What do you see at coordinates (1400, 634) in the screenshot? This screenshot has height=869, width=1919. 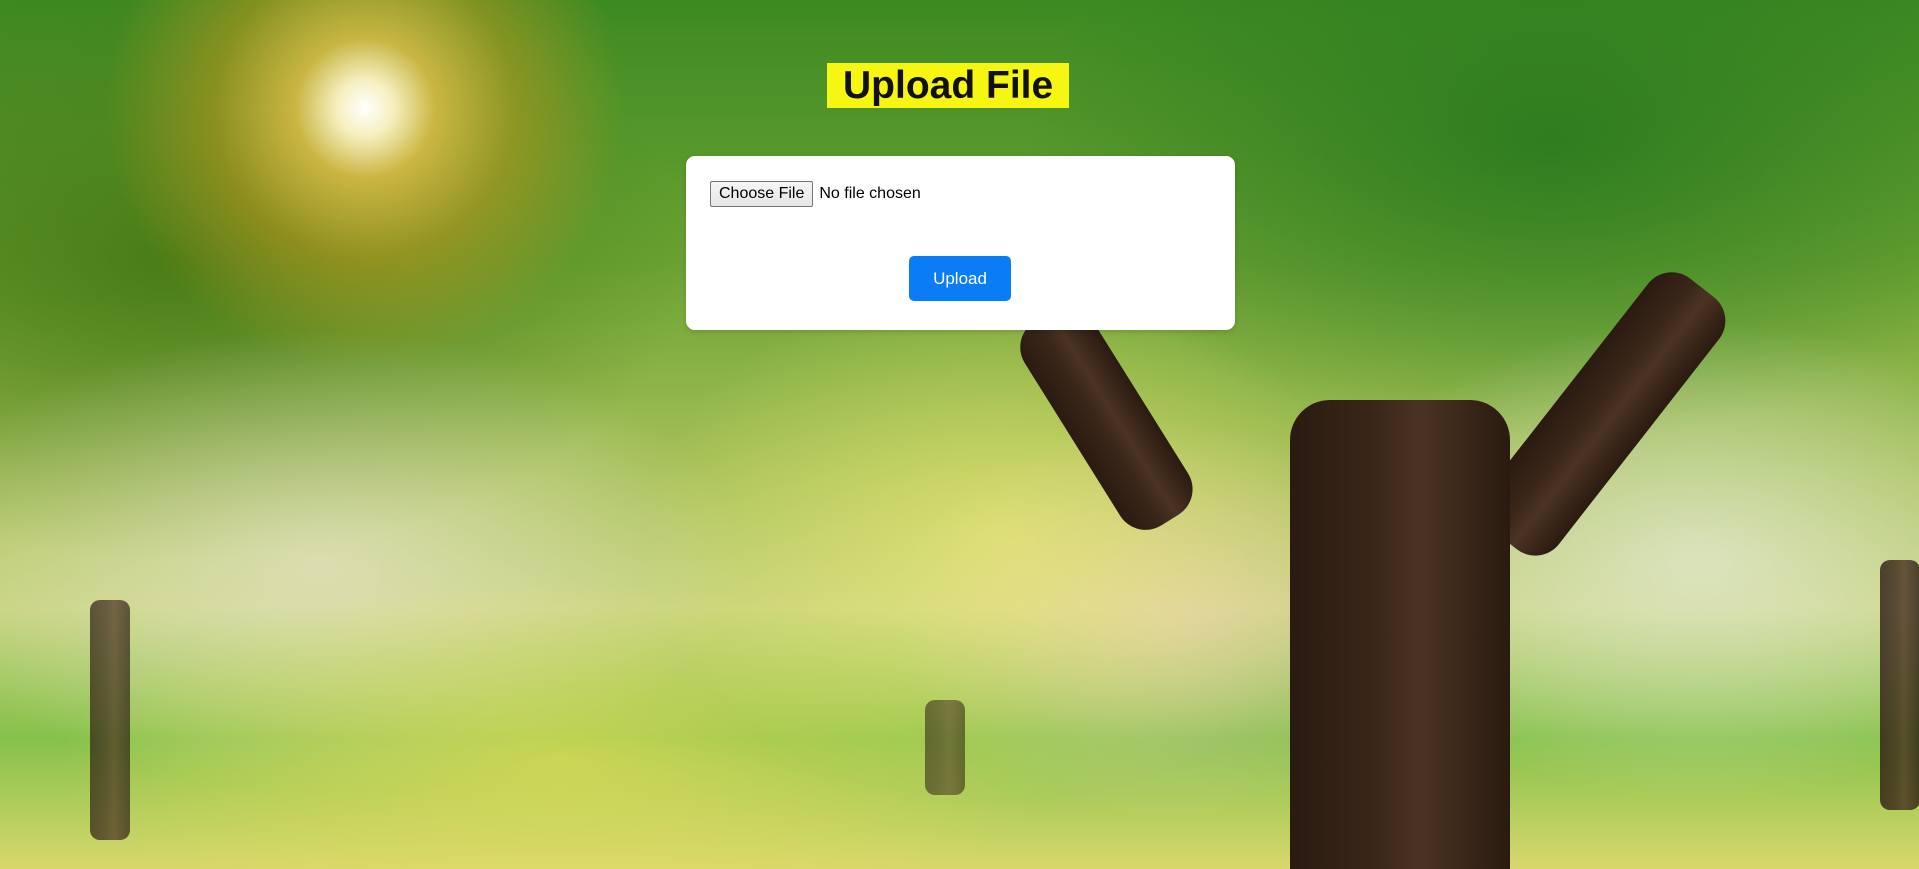 I see `tree-trunk` at bounding box center [1400, 634].